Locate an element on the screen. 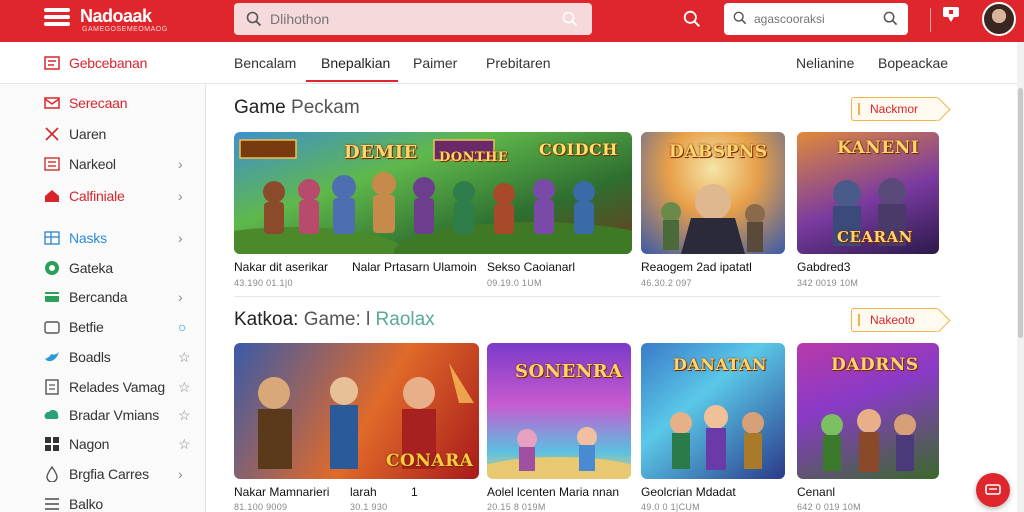  search-icon is located at coordinates (740, 18).